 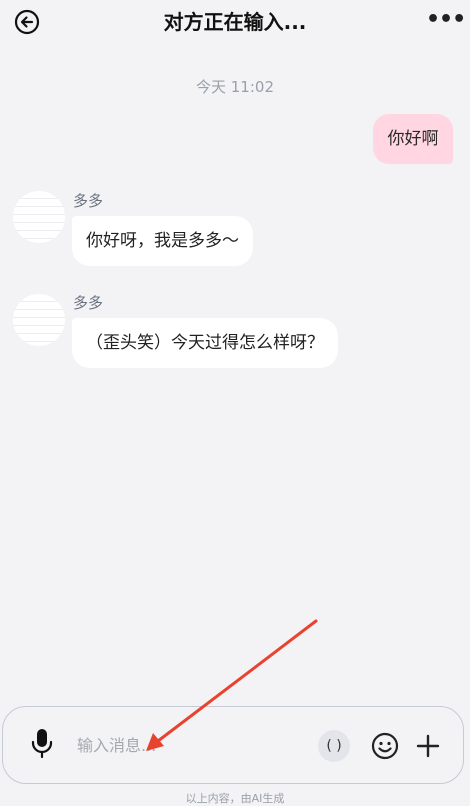 I want to click on bot-message-bubble: 你好呀，我是多多～, so click(x=162, y=241).